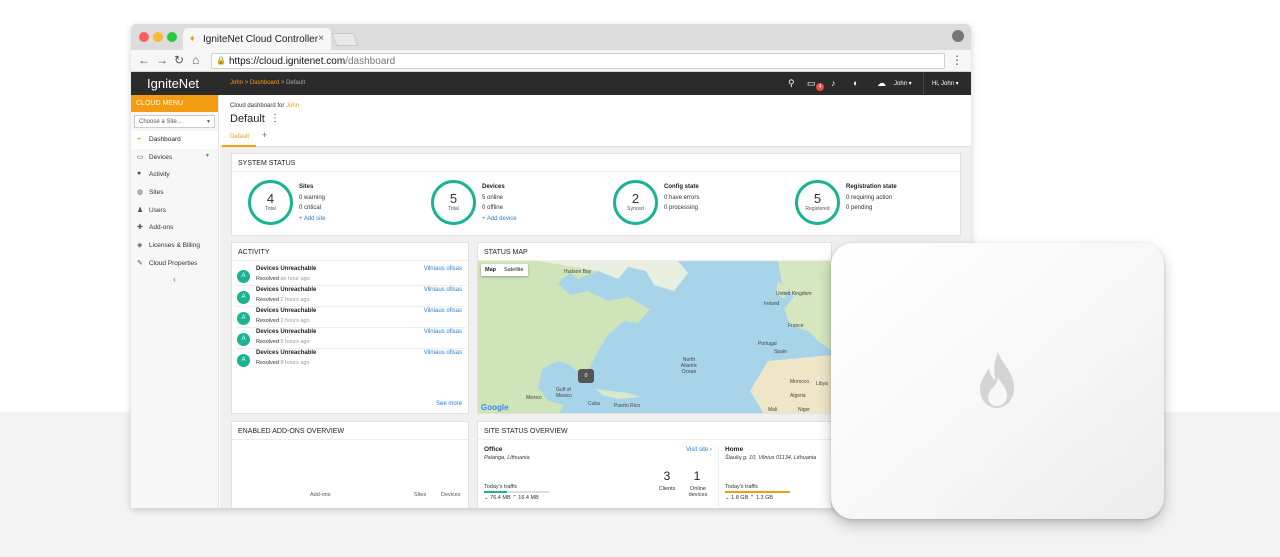 Image resolution: width=1280 pixels, height=557 pixels. I want to click on map-label: Cuba, so click(594, 404).